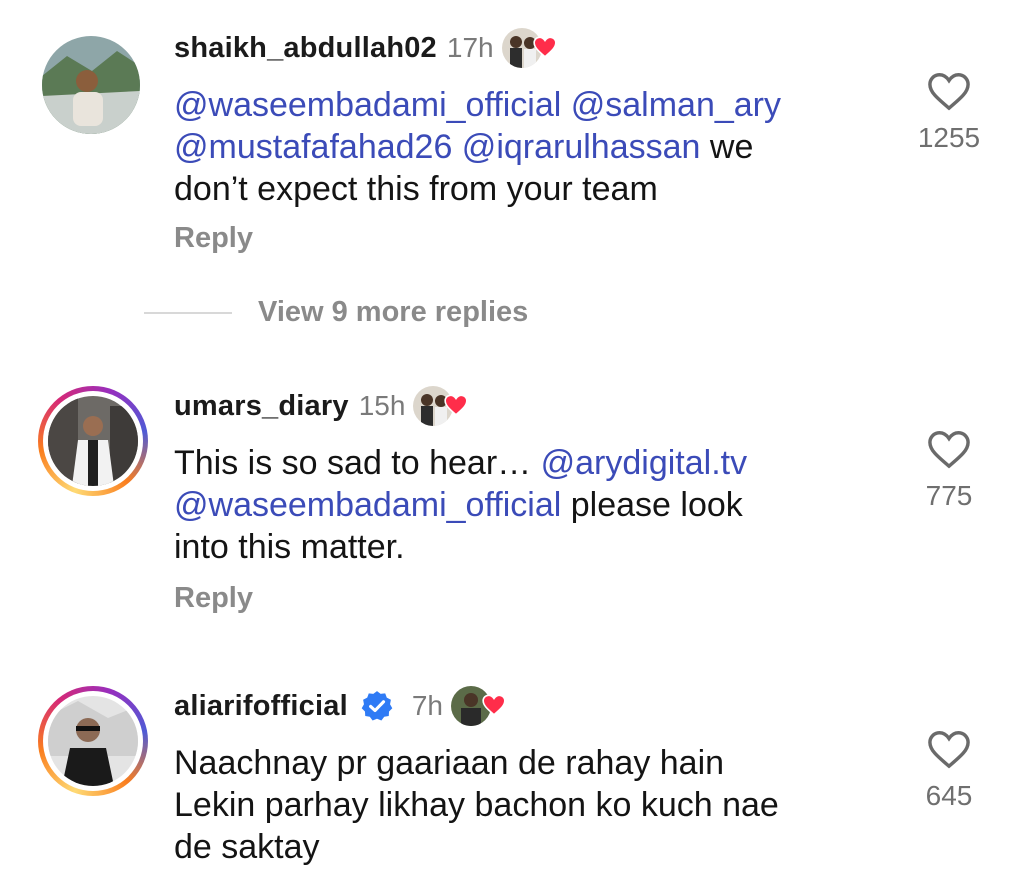 The width and height of the screenshot is (1024, 889). Describe the element at coordinates (437, 147) in the screenshot. I see `mention-link: @mustafafahad26 @iqrarulhassan` at that location.